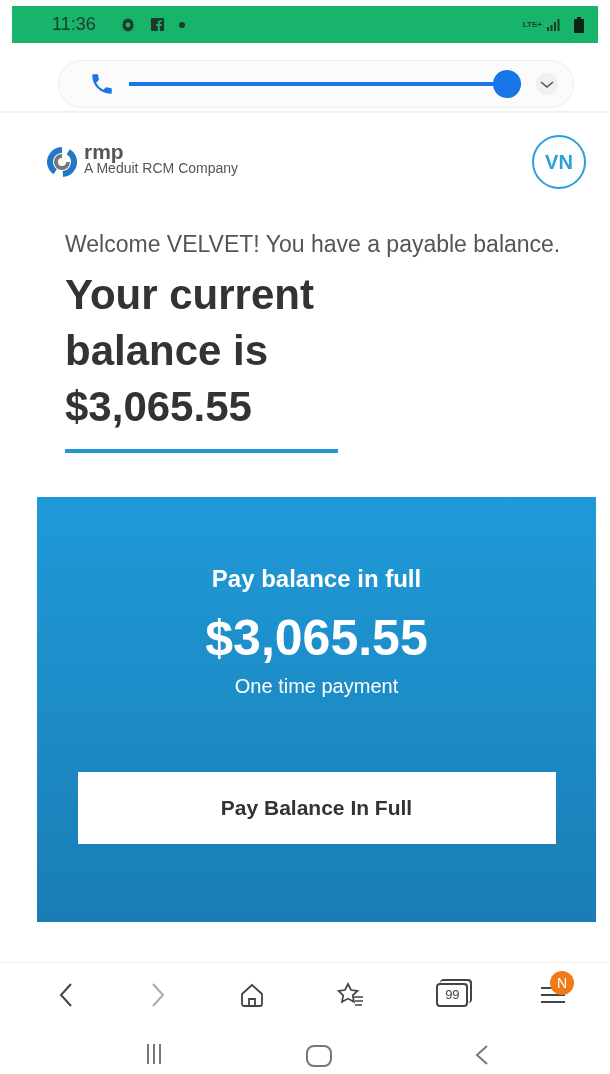  Describe the element at coordinates (181, 24) in the screenshot. I see `notification-dot-icon` at that location.